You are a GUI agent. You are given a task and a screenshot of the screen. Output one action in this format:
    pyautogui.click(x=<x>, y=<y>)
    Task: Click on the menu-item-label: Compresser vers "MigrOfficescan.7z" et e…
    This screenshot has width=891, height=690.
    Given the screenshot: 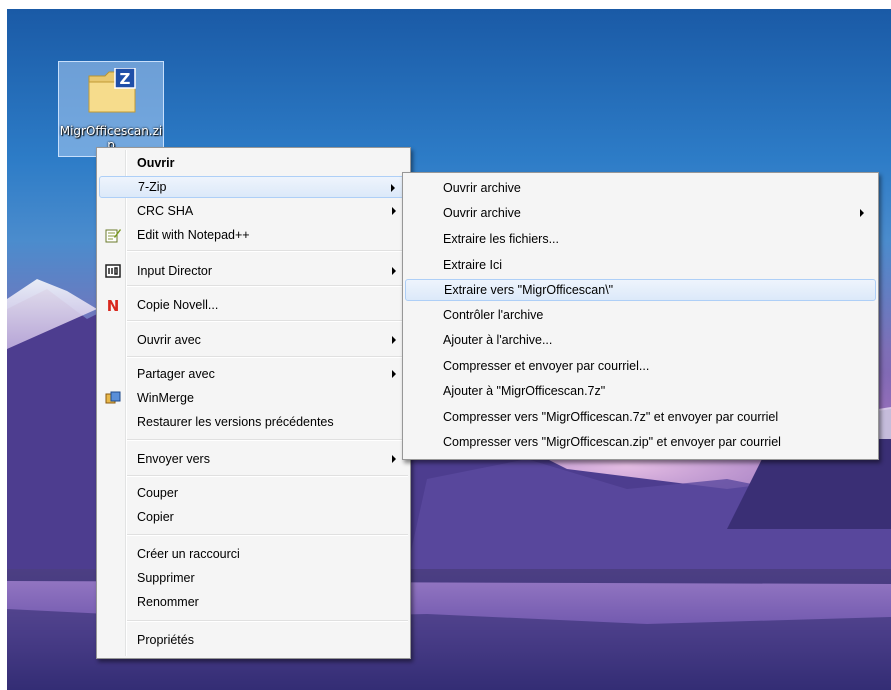 What is the action you would take?
    pyautogui.click(x=611, y=417)
    